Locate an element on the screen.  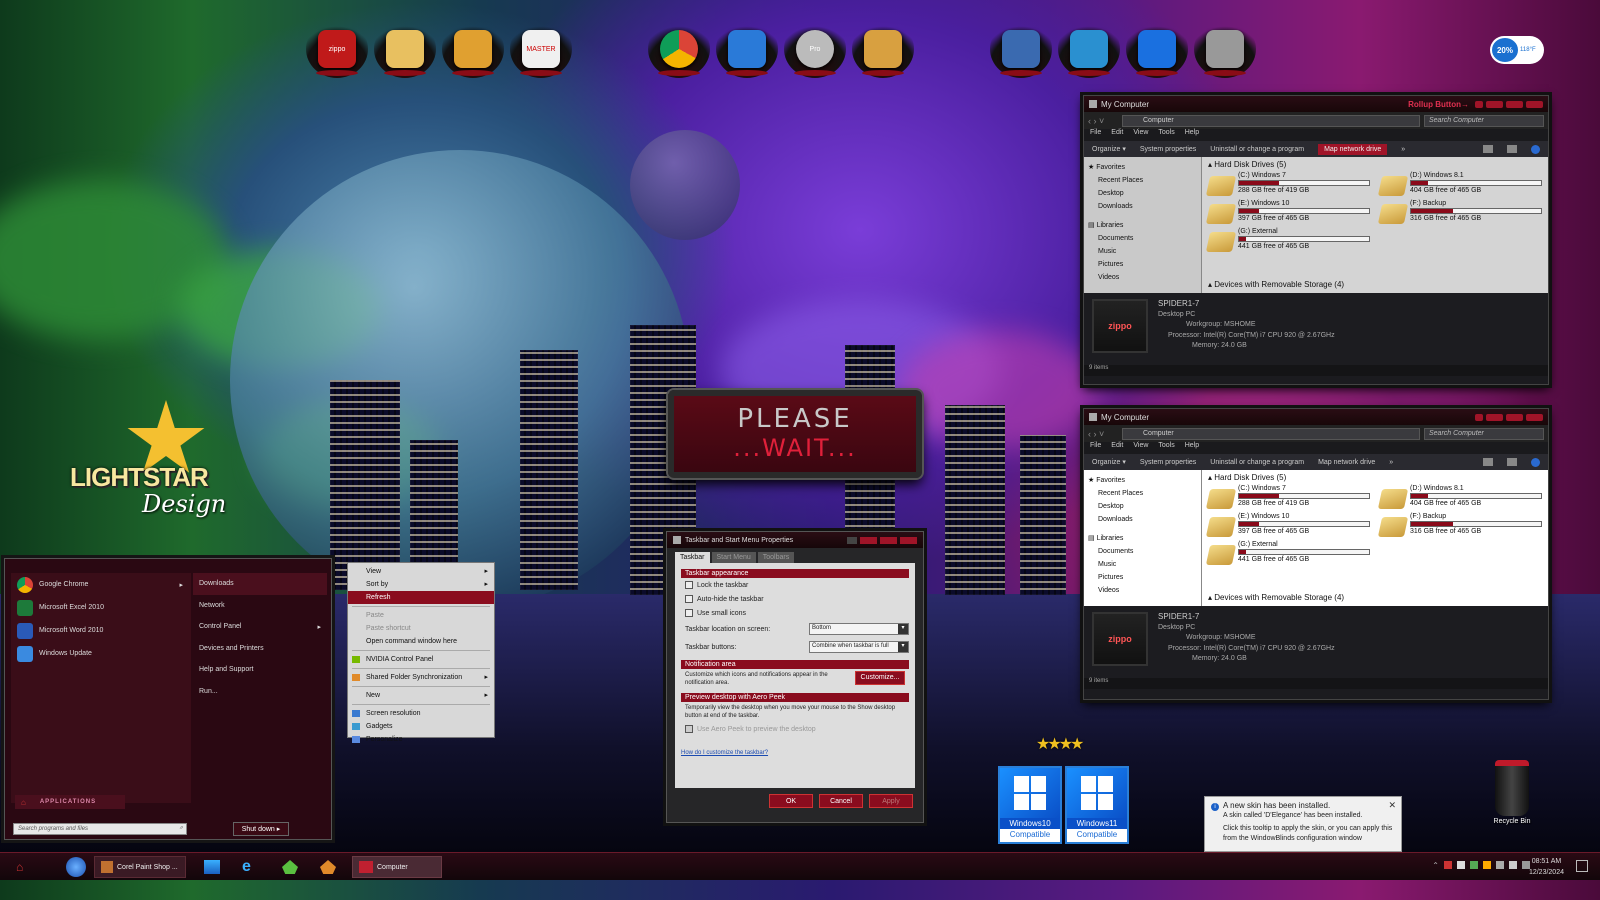
menu-item-view: View ▸ is located at coordinates (421, 571).